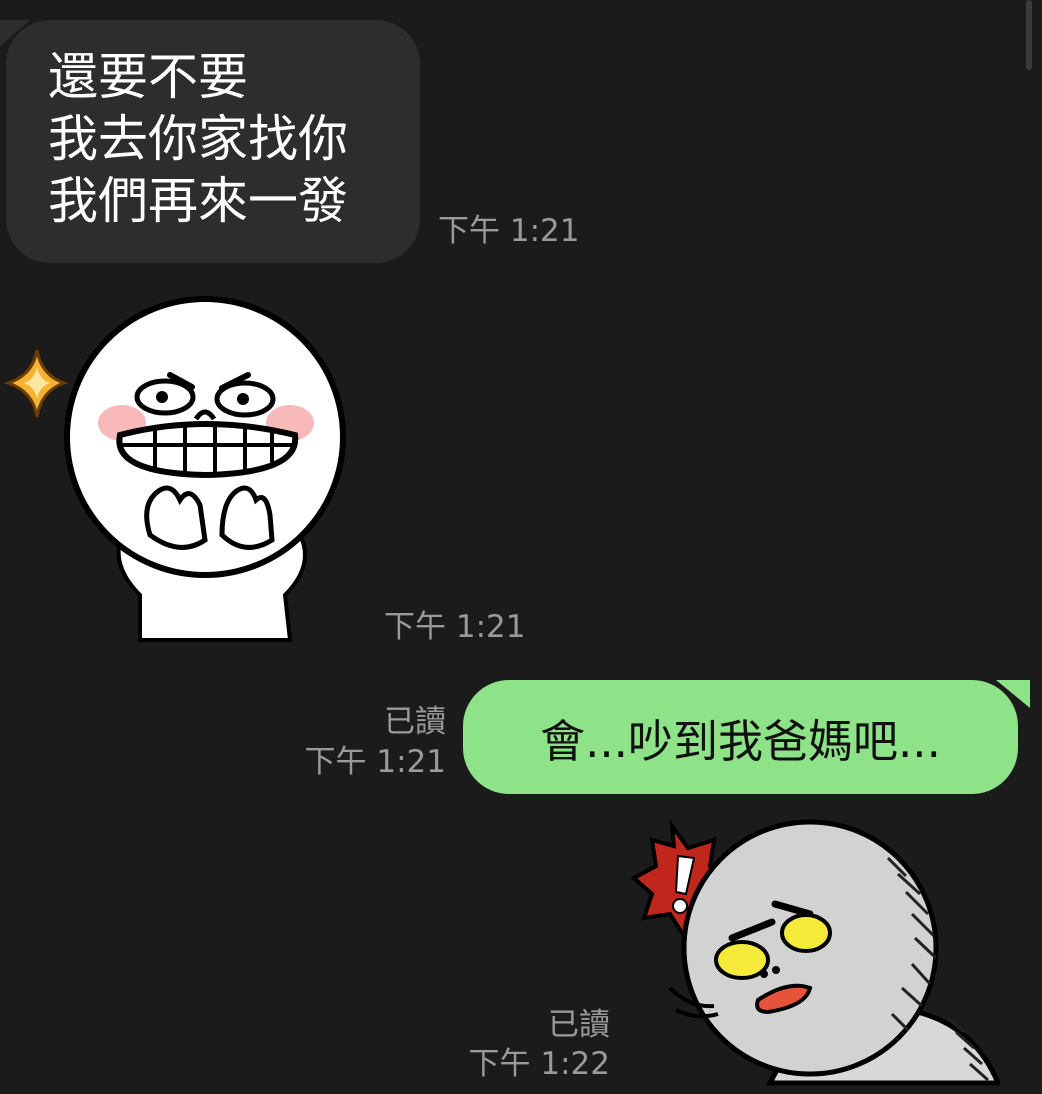 Image resolution: width=1042 pixels, height=1094 pixels. Describe the element at coordinates (148, 77) in the screenshot. I see `message-text-line: 還要不要` at that location.